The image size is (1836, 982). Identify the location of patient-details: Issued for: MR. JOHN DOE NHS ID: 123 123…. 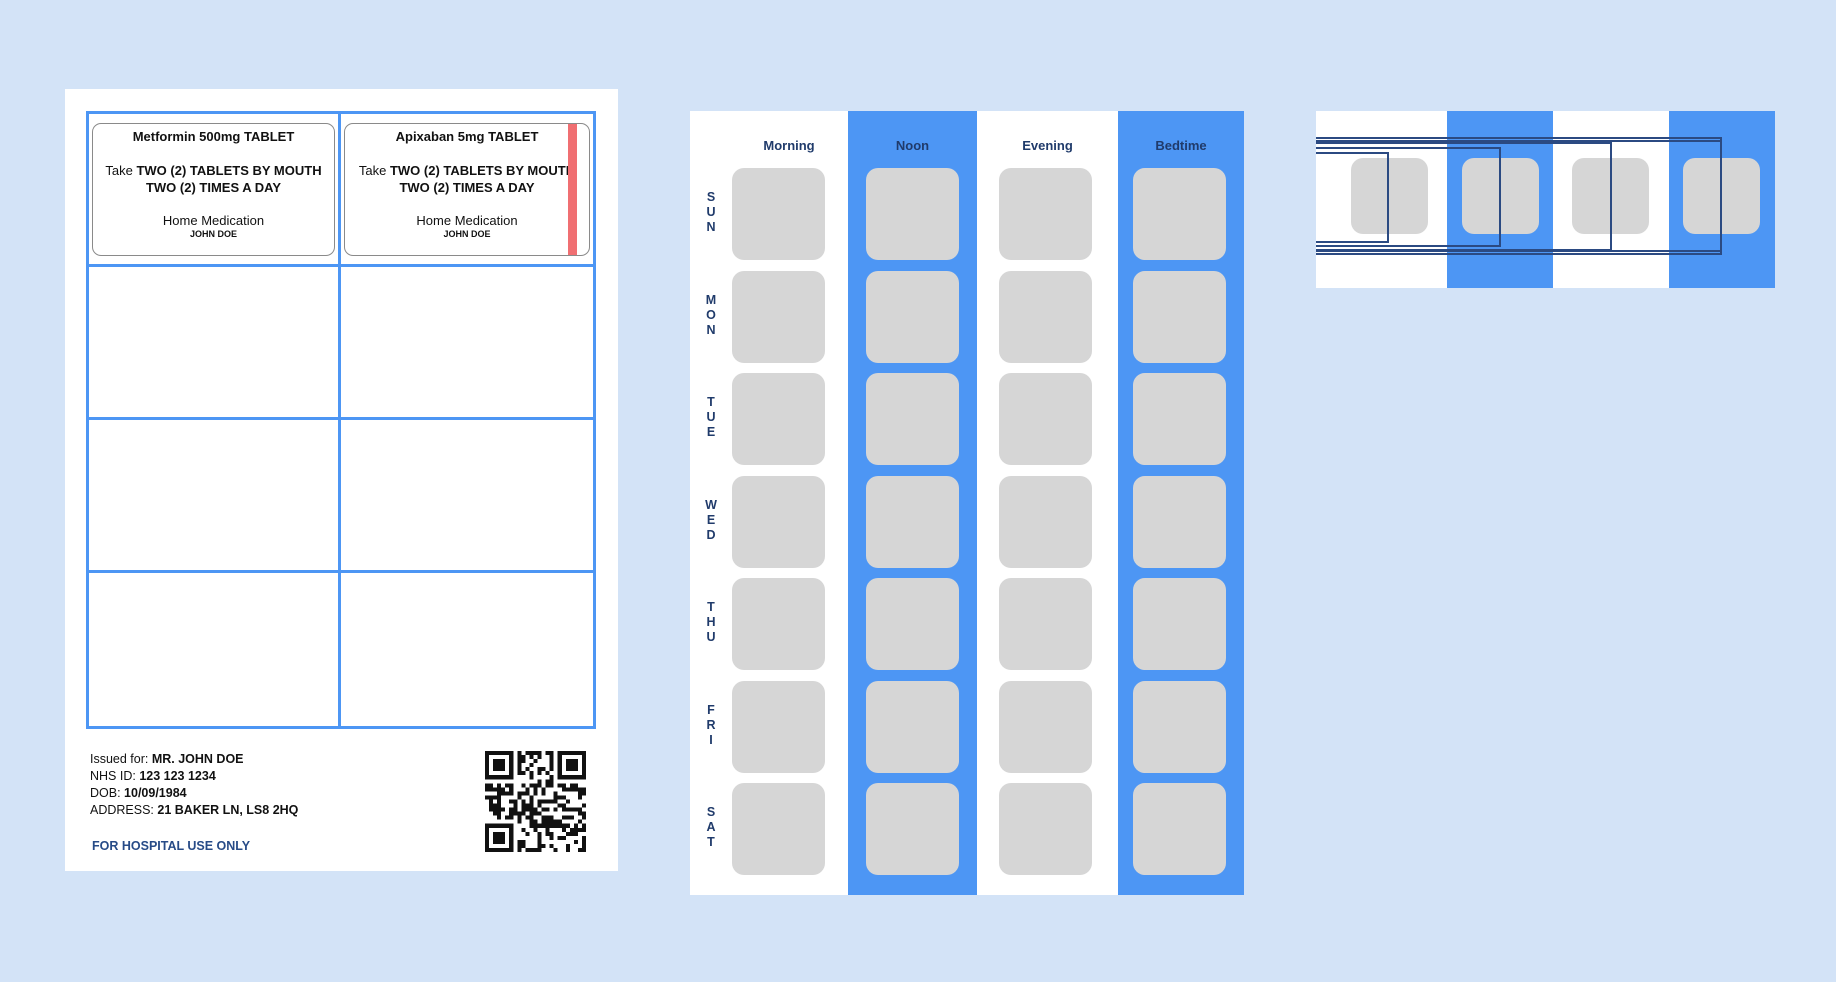
(194, 785).